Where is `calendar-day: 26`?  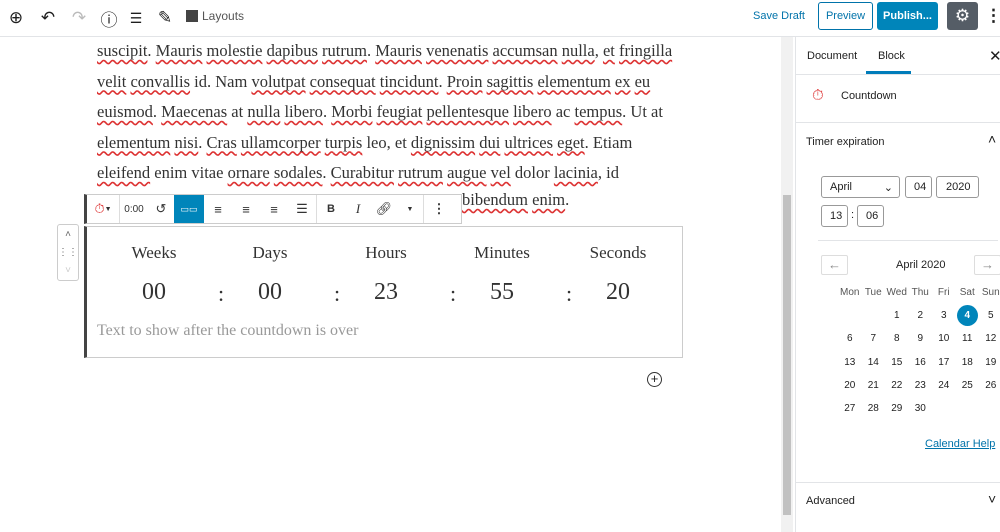
calendar-day: 26 is located at coordinates (990, 385).